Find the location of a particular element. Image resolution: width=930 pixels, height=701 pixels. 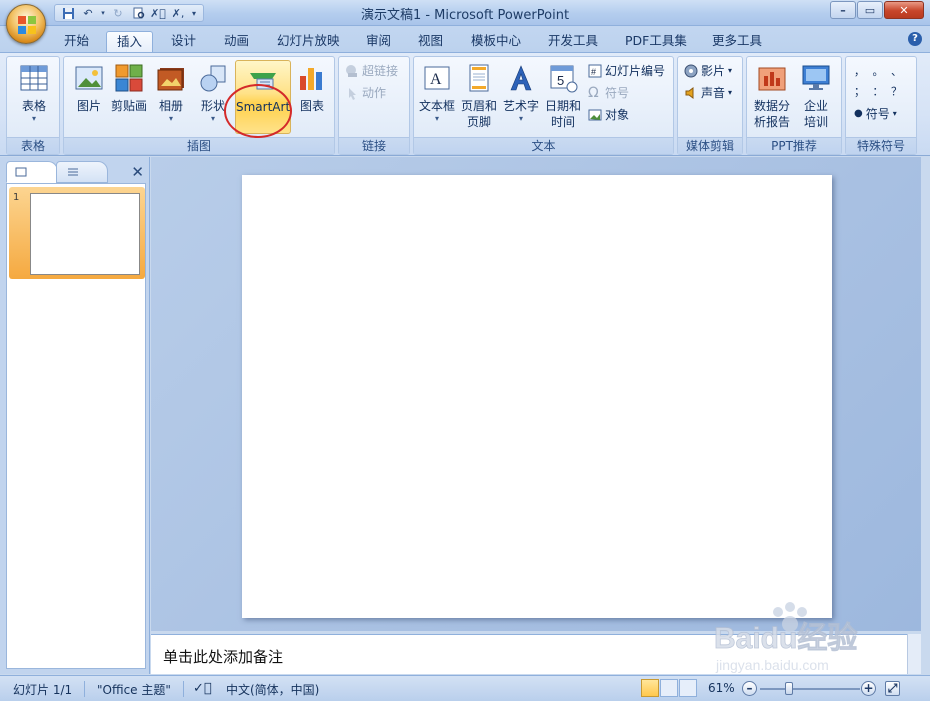

tab-more-tools: 更多工具 is located at coordinates (737, 41).